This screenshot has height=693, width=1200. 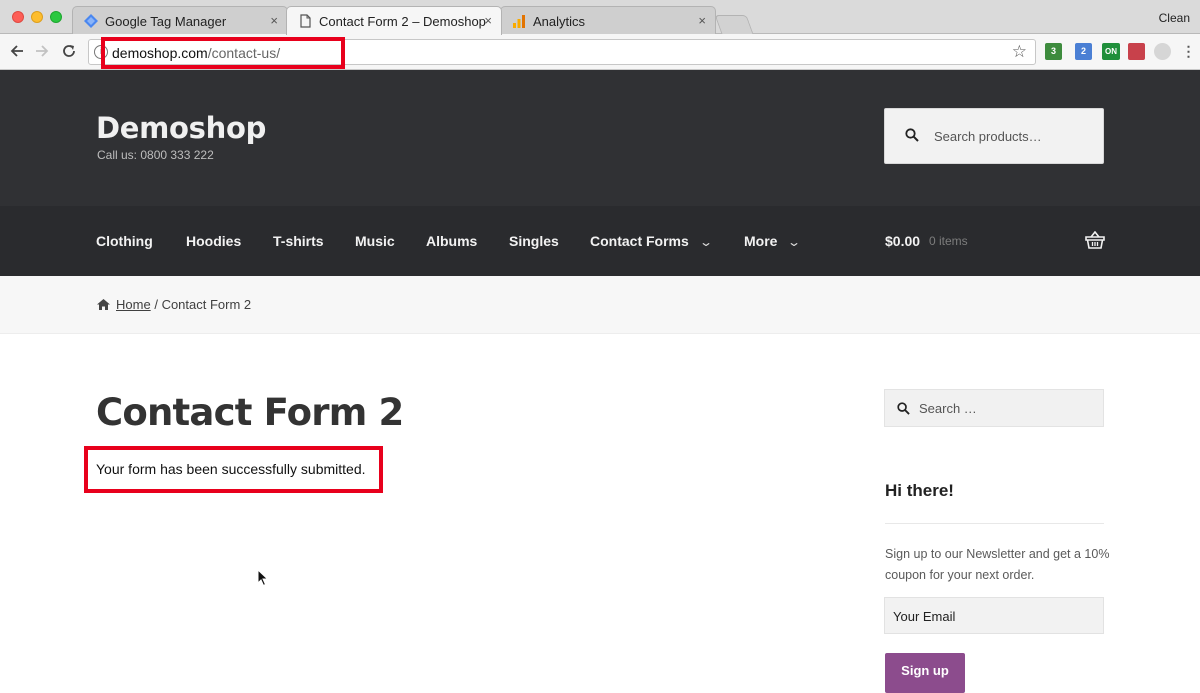 What do you see at coordinates (18, 17) in the screenshot?
I see `close-window-button` at bounding box center [18, 17].